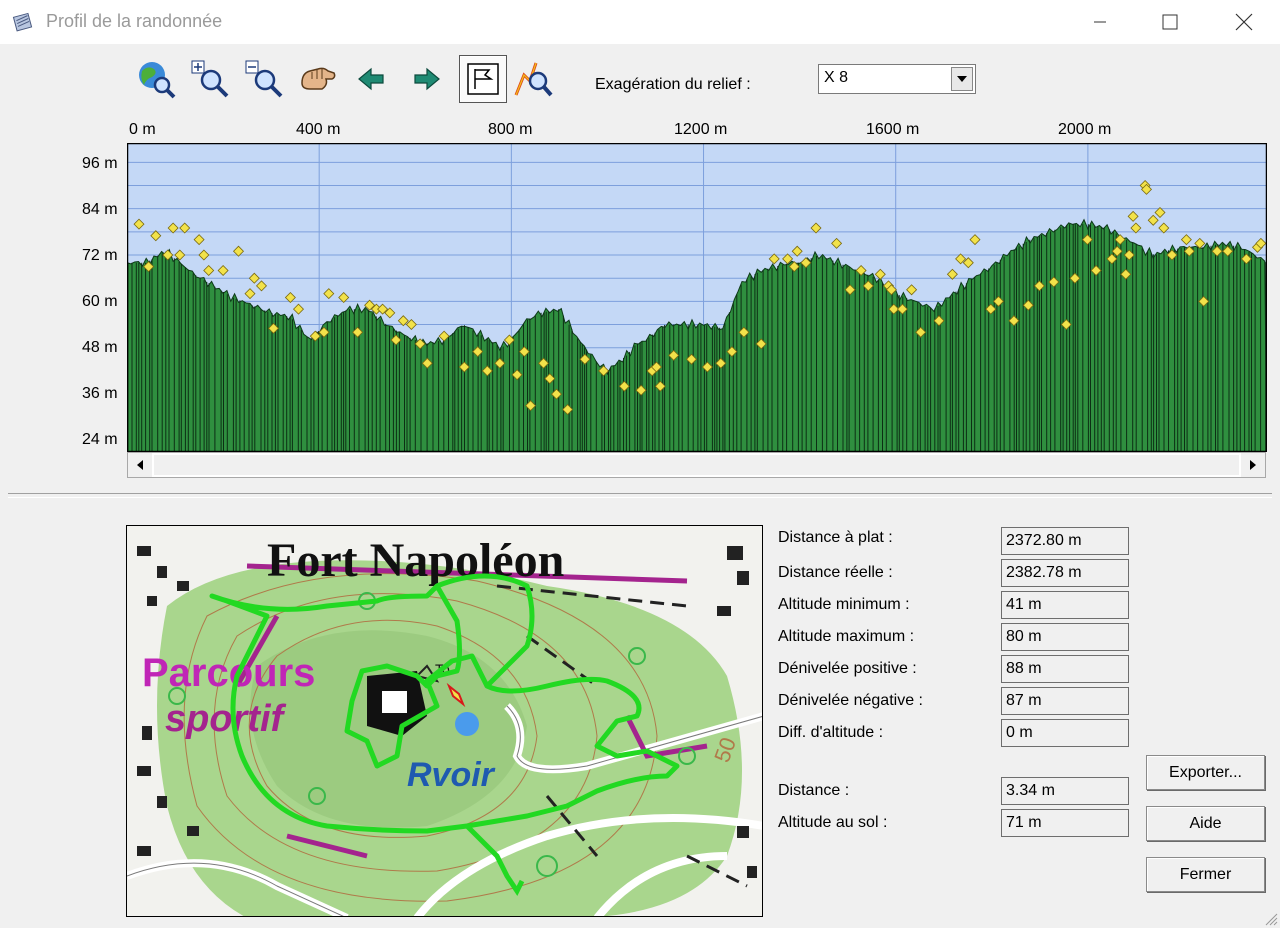 This screenshot has width=1280, height=928. Describe the element at coordinates (1065, 637) in the screenshot. I see `stat-altitude-max: 80 m` at that location.